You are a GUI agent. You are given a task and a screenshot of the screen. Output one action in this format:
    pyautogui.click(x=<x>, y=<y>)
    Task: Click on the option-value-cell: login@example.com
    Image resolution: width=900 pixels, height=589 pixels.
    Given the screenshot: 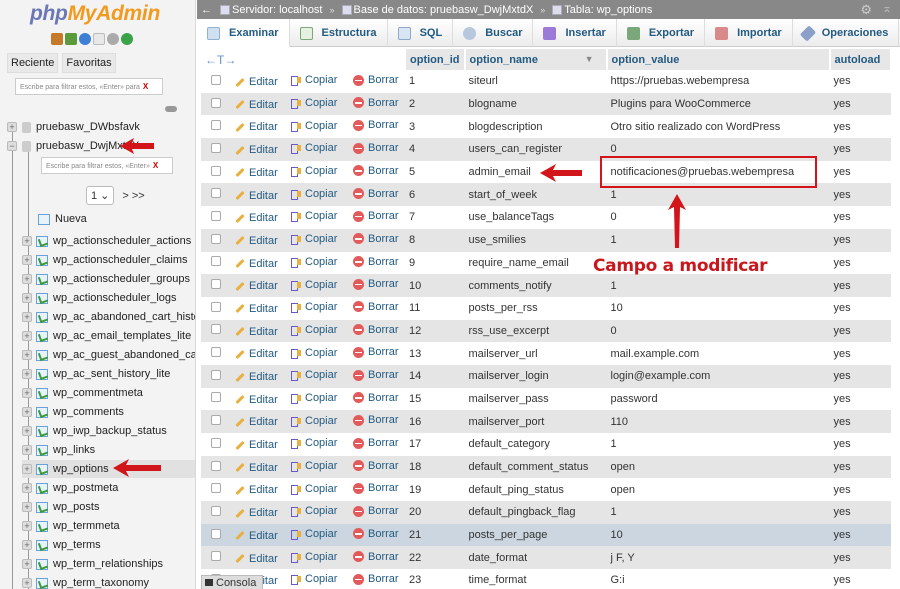 What is the action you would take?
    pyautogui.click(x=718, y=376)
    